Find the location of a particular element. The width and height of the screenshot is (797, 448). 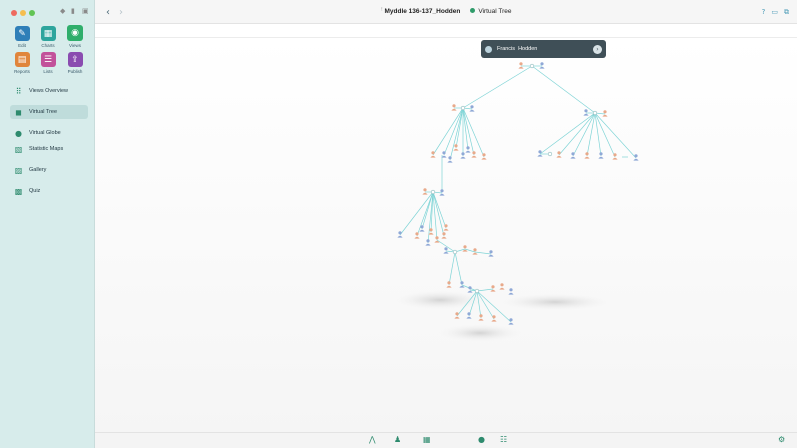

grid-layout-icon: ▦ is located at coordinates (427, 439).